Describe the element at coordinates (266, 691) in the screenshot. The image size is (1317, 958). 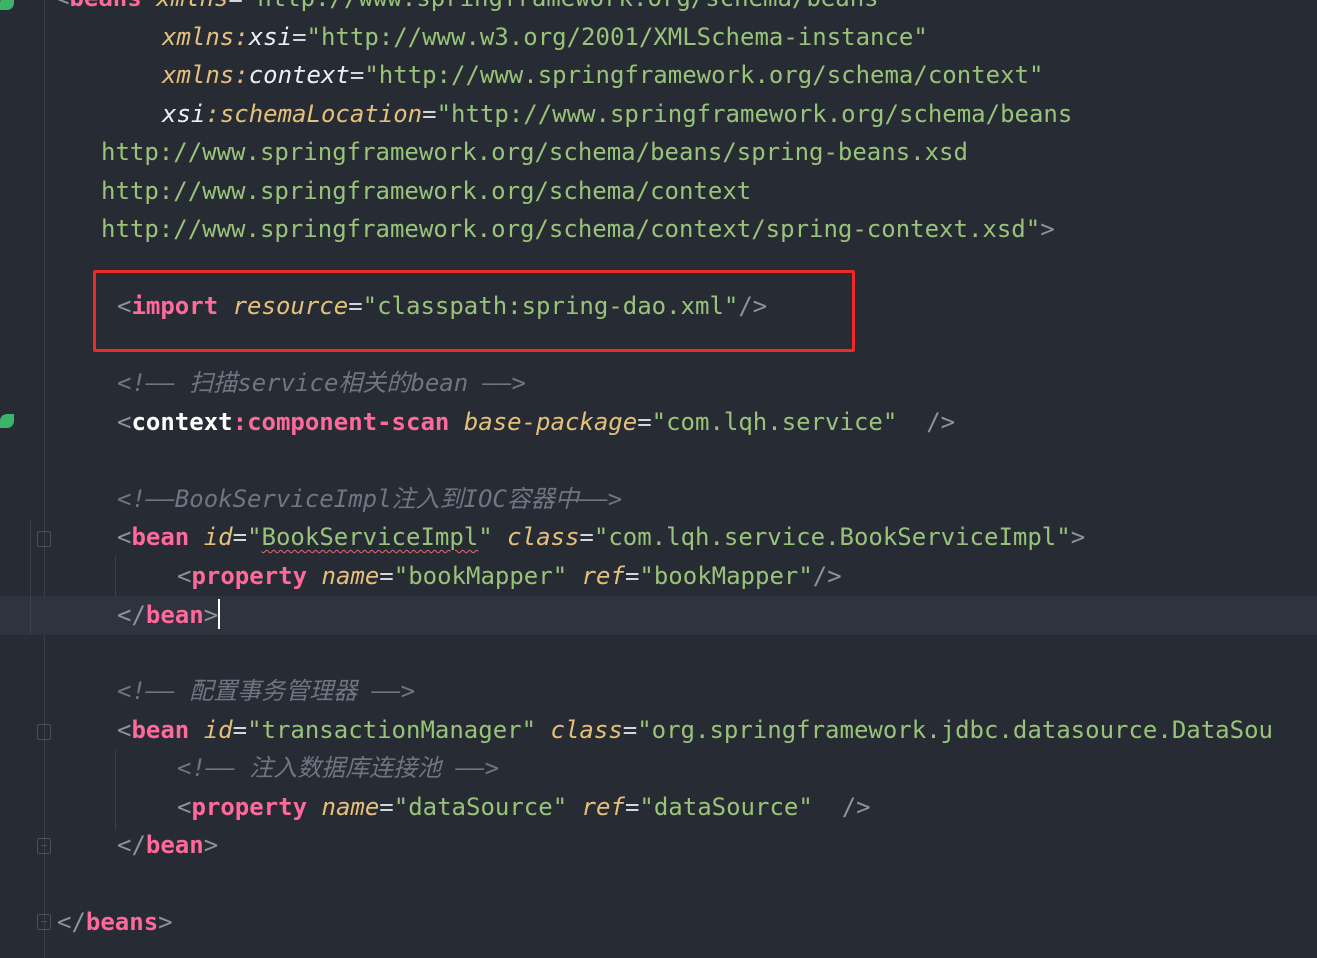
I see `comment-line: <!—— 配置事务管理器 ——>` at that location.